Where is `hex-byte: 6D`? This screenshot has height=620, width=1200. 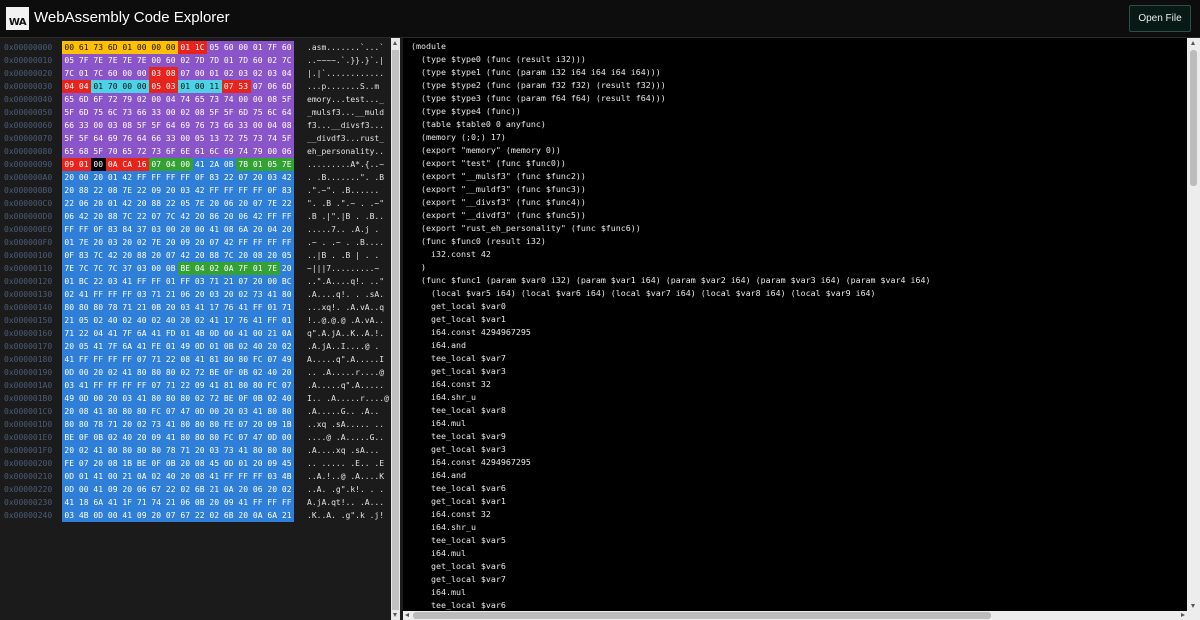
hex-byte: 6D is located at coordinates (243, 112).